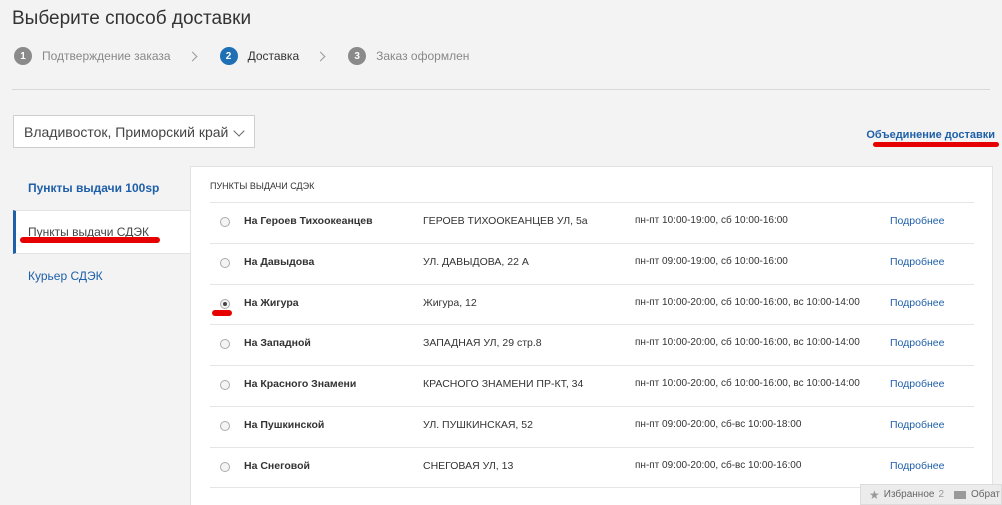 This screenshot has width=1002, height=505. What do you see at coordinates (718, 465) in the screenshot?
I see `point-hours: пн-пт 09:00-20:00, сб-вс 10:00-16:00` at bounding box center [718, 465].